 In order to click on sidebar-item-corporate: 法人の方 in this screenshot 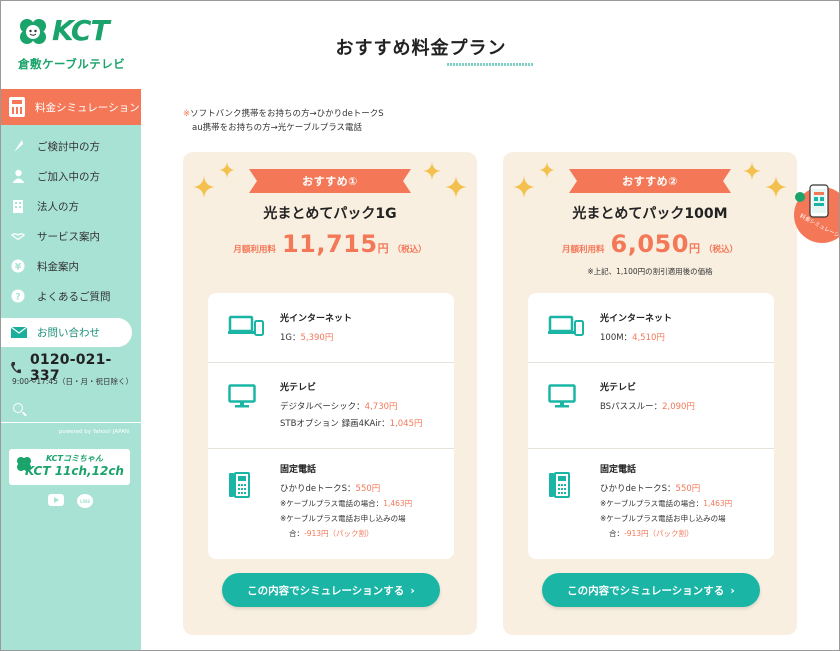, I will do `click(70, 206)`.